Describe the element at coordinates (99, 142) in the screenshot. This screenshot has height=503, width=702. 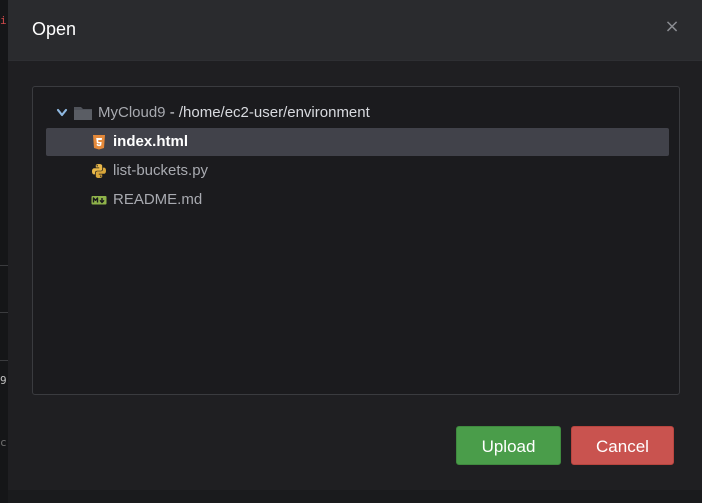
I see `html5-icon` at that location.